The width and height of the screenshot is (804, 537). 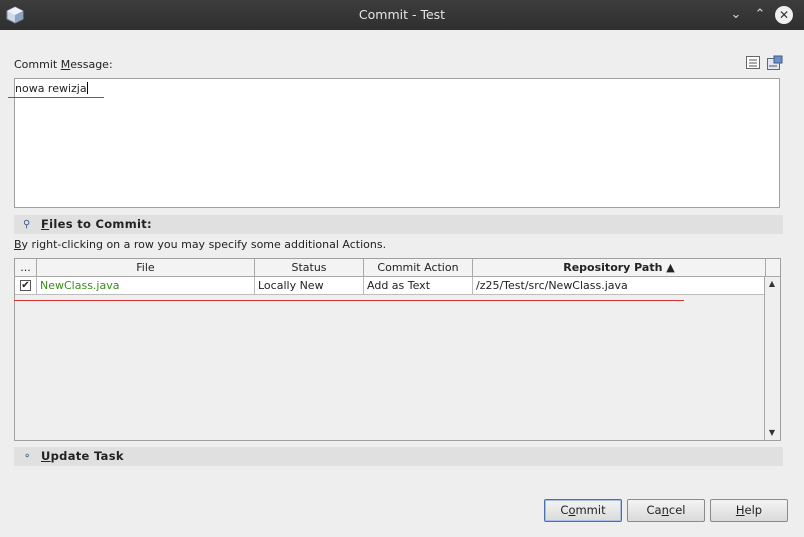 I want to click on update-task-section-header: ⚬ Update Task, so click(x=398, y=456).